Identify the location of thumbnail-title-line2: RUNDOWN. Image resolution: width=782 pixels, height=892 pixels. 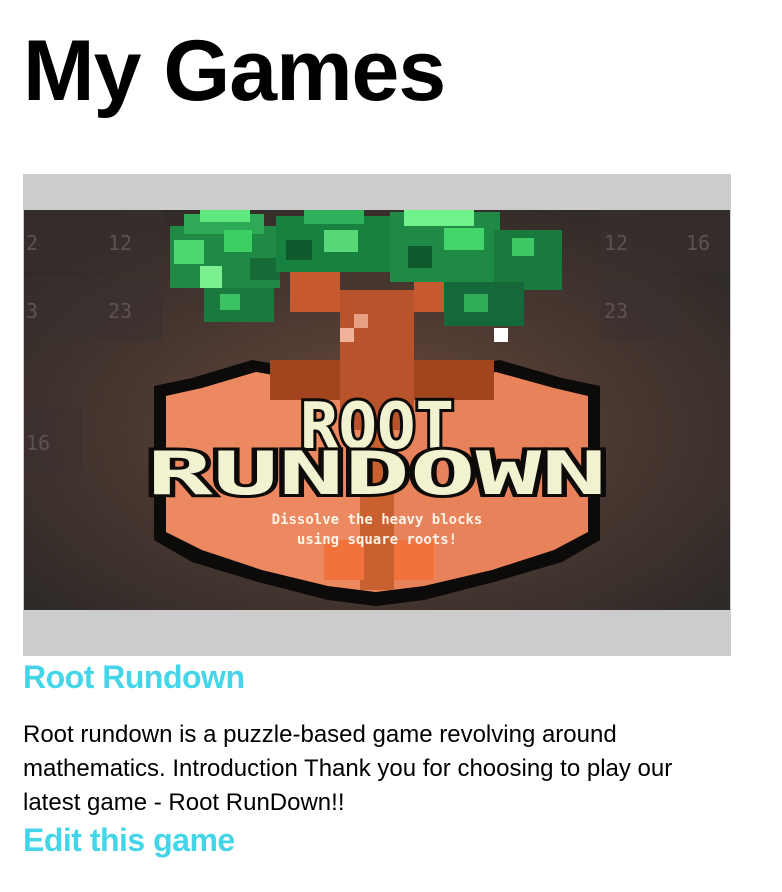
(377, 474).